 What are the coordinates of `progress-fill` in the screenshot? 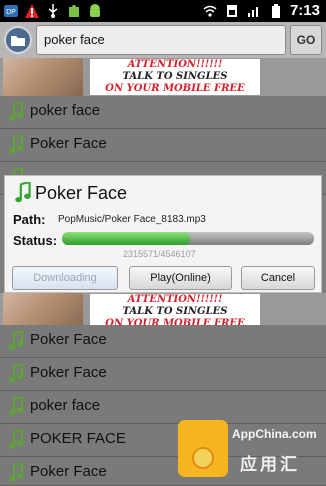 It's located at (126, 238).